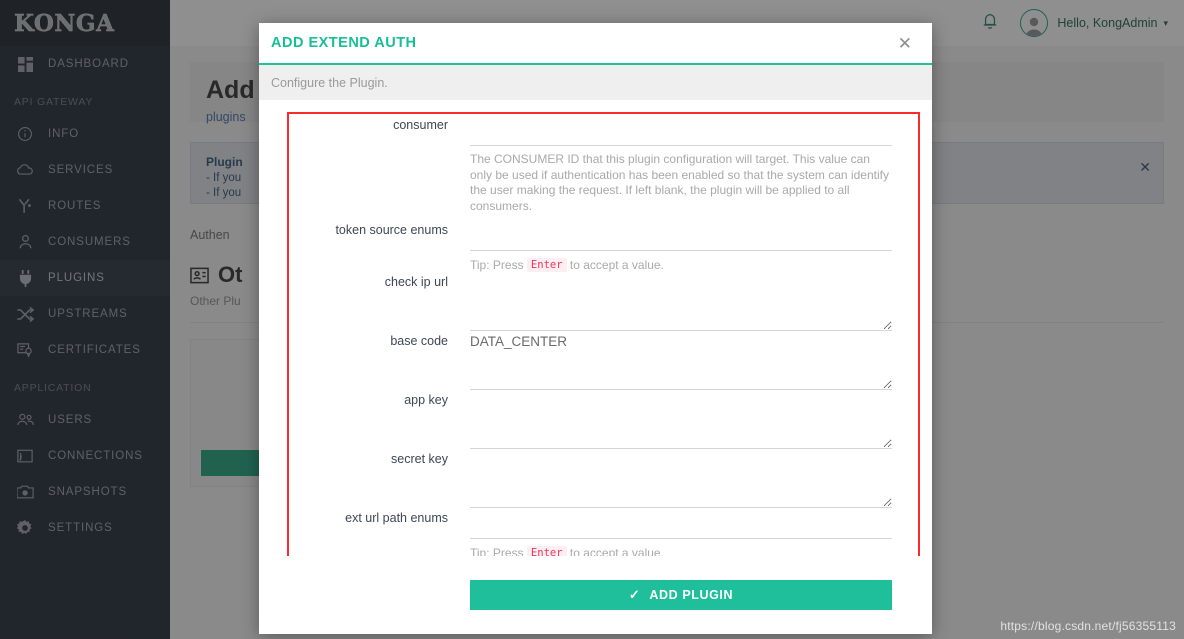  I want to click on watermark: https://blog.csdn.net/fj56355113, so click(1088, 626).